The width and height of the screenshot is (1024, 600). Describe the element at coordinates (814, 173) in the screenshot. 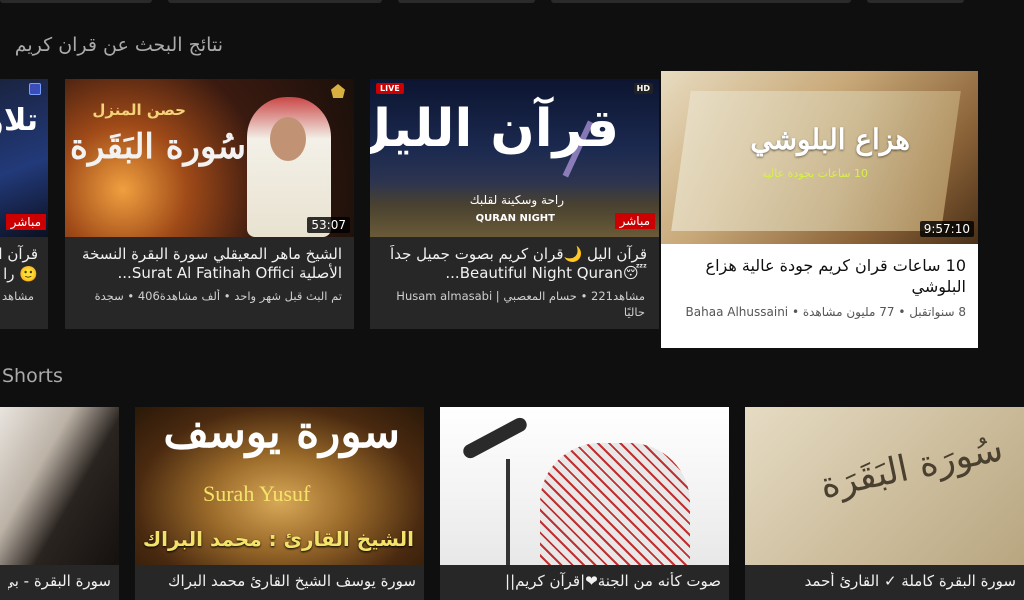

I see `thumbnail-subtitle: 10 ساعات بجودة عالية` at that location.